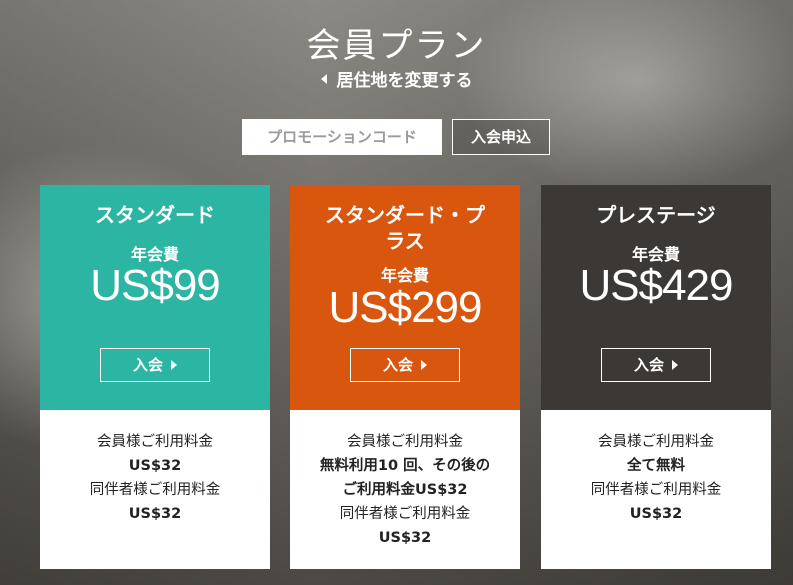 Image resolution: width=793 pixels, height=585 pixels. I want to click on plan-details: 会員様ご利用料金 全て無料 同伴者様ご利用料金 US$32, so click(656, 489).